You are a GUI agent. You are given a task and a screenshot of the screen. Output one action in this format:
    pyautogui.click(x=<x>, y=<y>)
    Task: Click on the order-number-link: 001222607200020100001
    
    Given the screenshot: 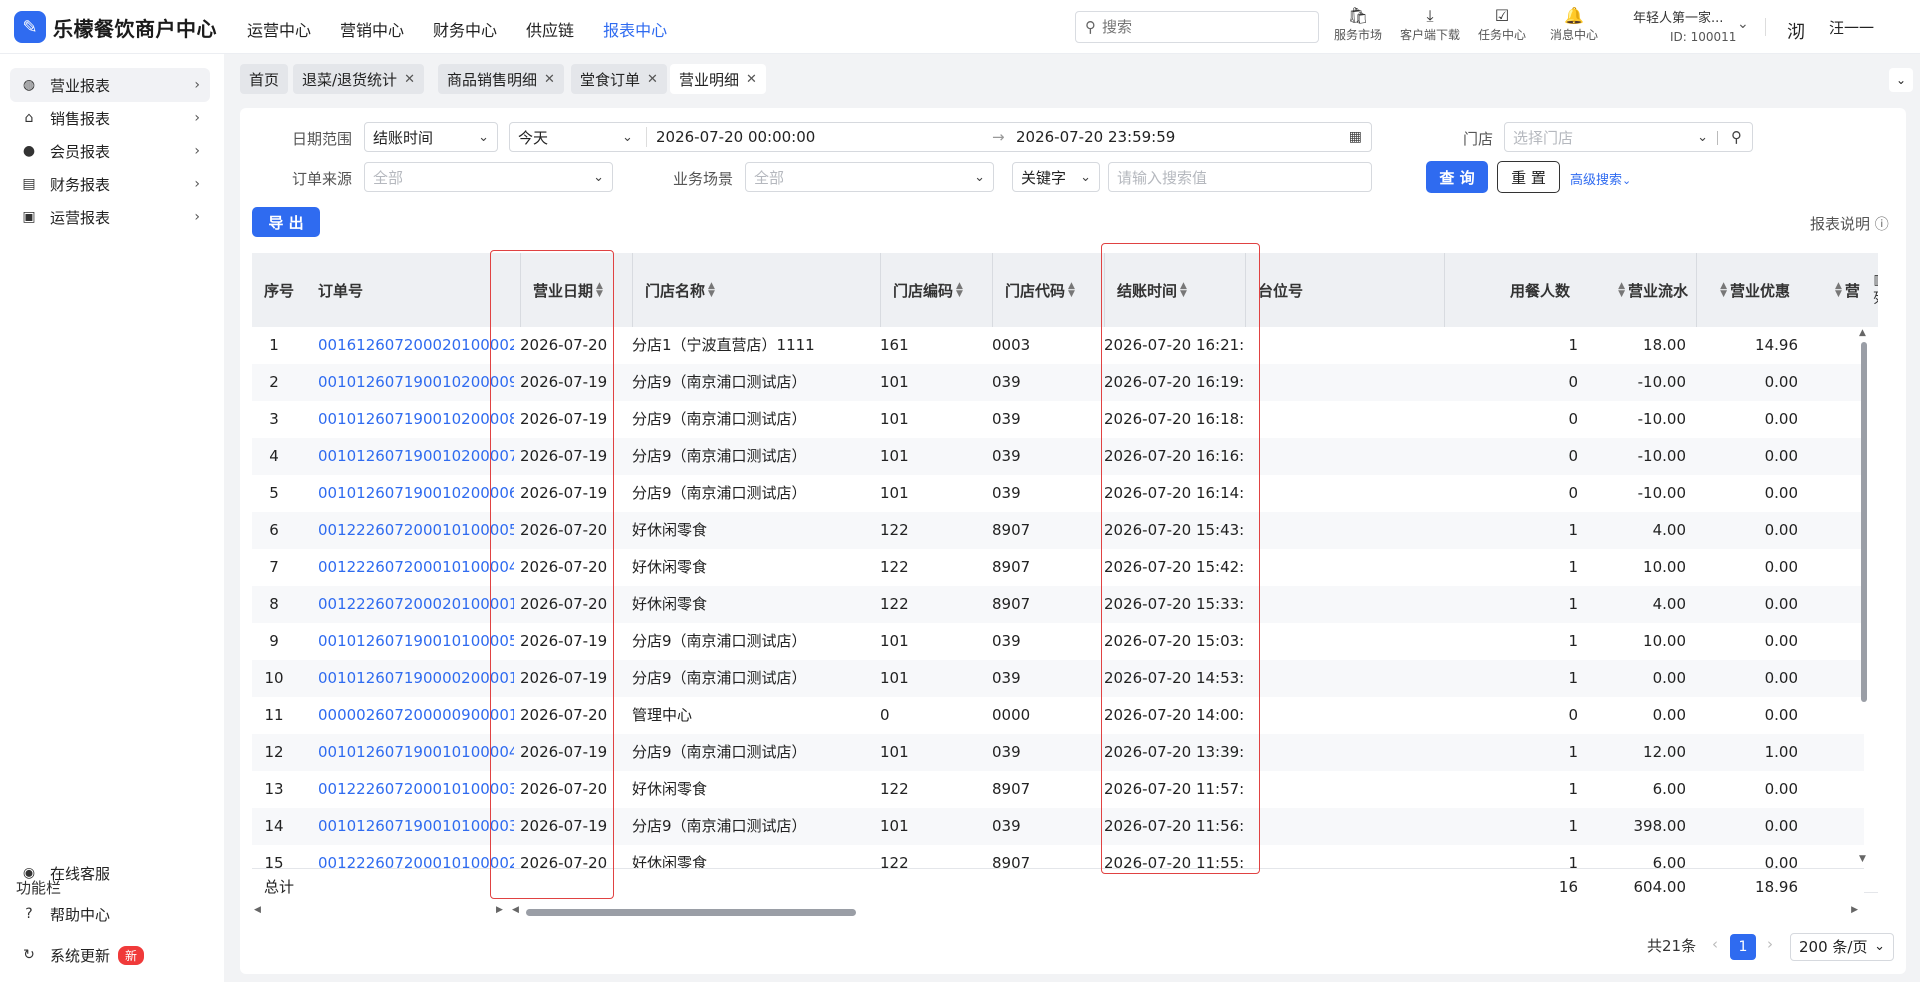 What is the action you would take?
    pyautogui.click(x=416, y=604)
    